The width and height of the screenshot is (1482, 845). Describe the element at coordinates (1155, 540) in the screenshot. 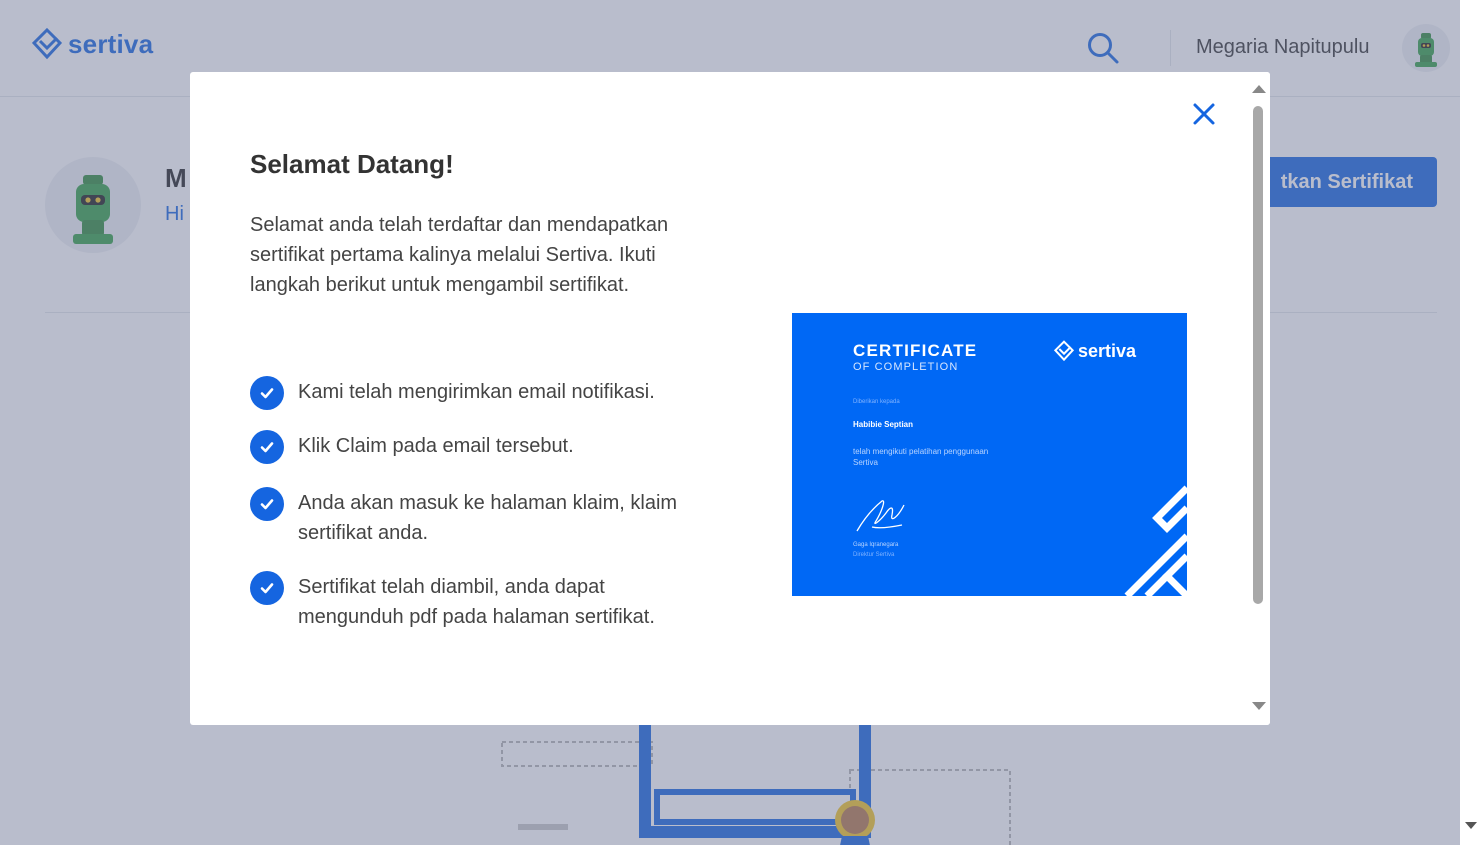

I see `certificate-pattern` at that location.